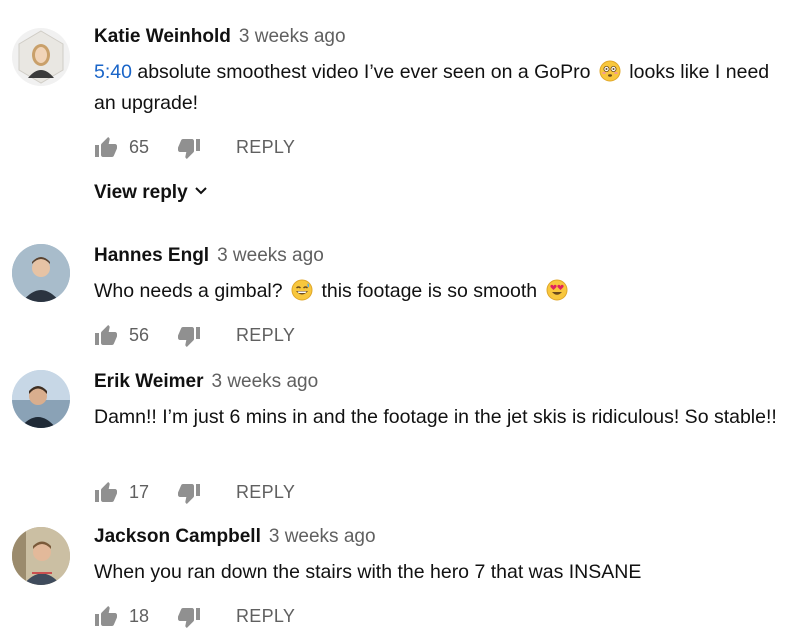 The height and width of the screenshot is (639, 800). What do you see at coordinates (148, 381) in the screenshot?
I see `author-name: Erik Weimer` at bounding box center [148, 381].